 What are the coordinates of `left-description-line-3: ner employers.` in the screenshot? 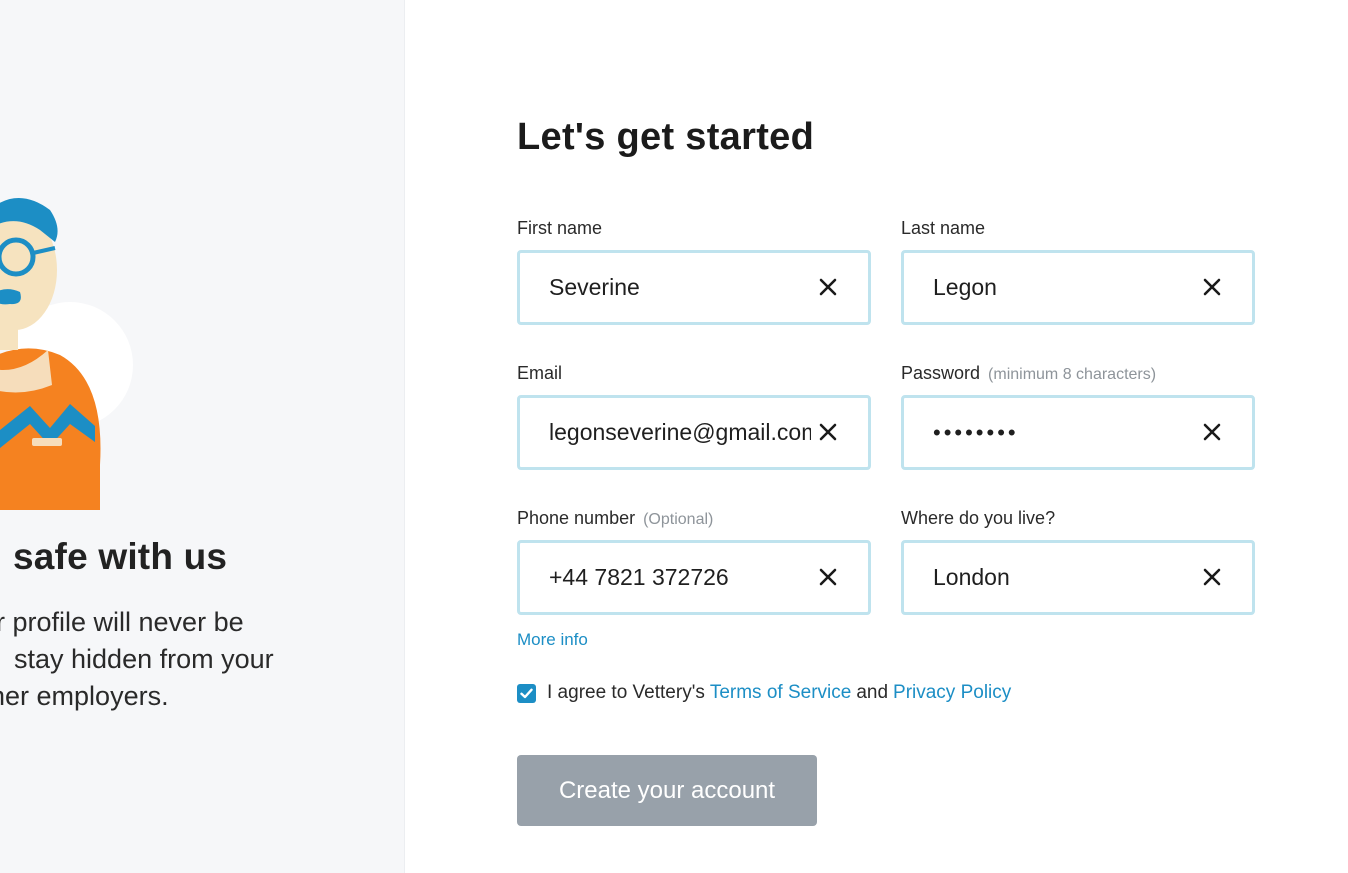 It's located at (84, 696).